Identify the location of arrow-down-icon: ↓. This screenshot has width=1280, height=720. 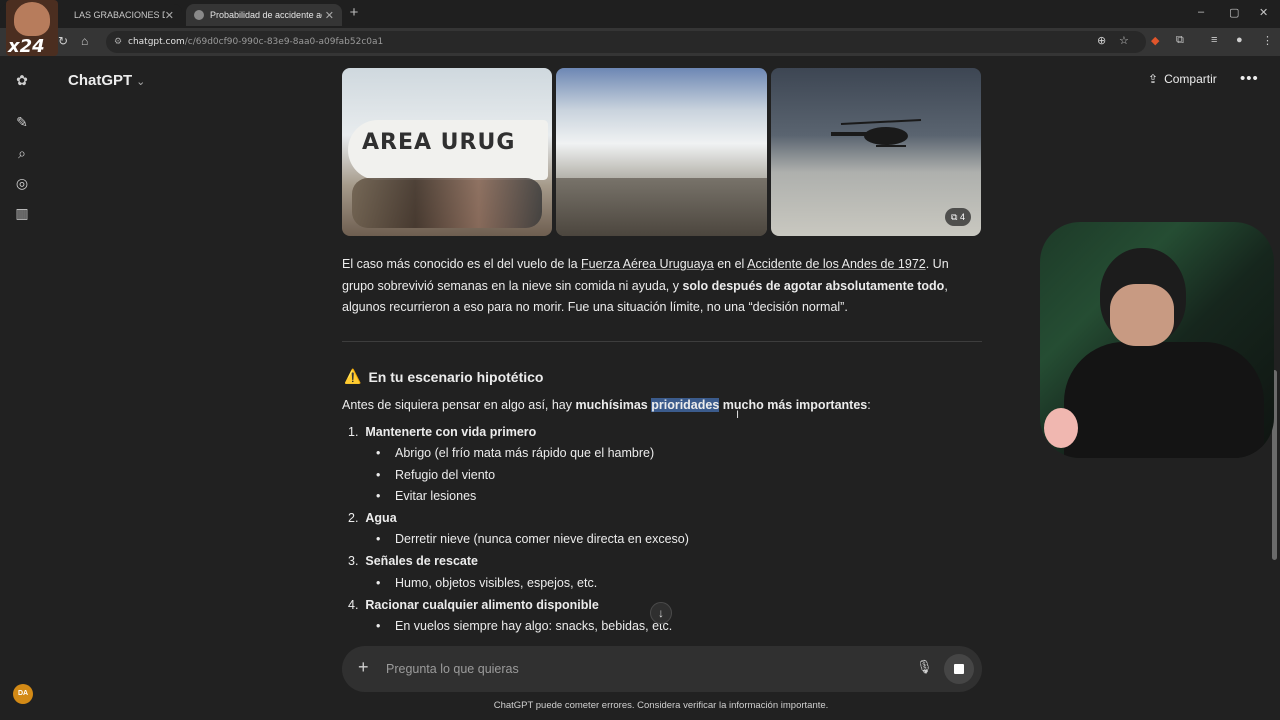
(661, 613).